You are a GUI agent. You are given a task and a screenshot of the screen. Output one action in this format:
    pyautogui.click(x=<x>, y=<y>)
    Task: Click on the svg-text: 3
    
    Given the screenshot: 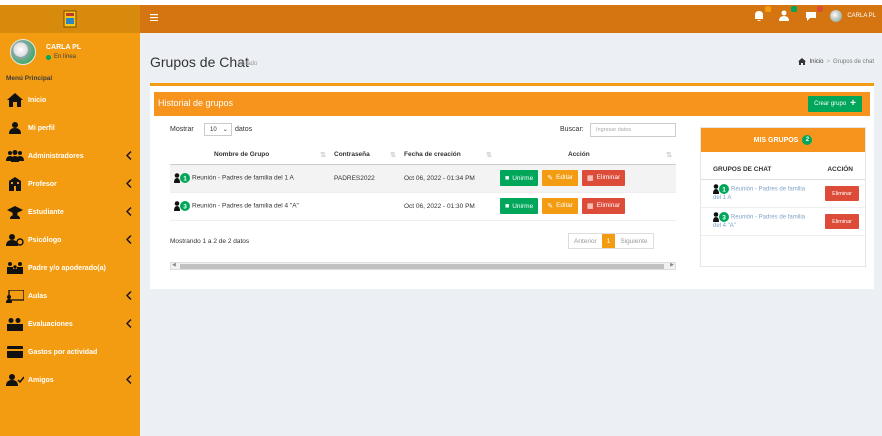 What is the action you would take?
    pyautogui.click(x=724, y=218)
    